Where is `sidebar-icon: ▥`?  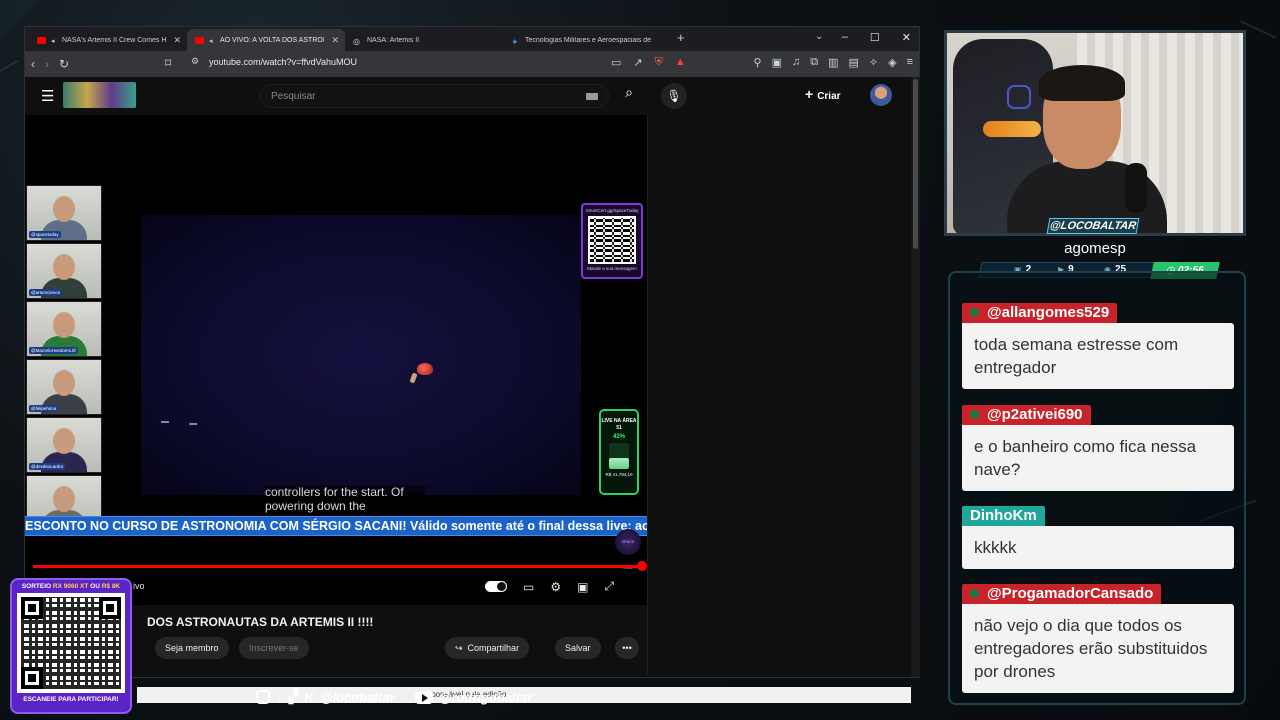 sidebar-icon: ▥ is located at coordinates (833, 62).